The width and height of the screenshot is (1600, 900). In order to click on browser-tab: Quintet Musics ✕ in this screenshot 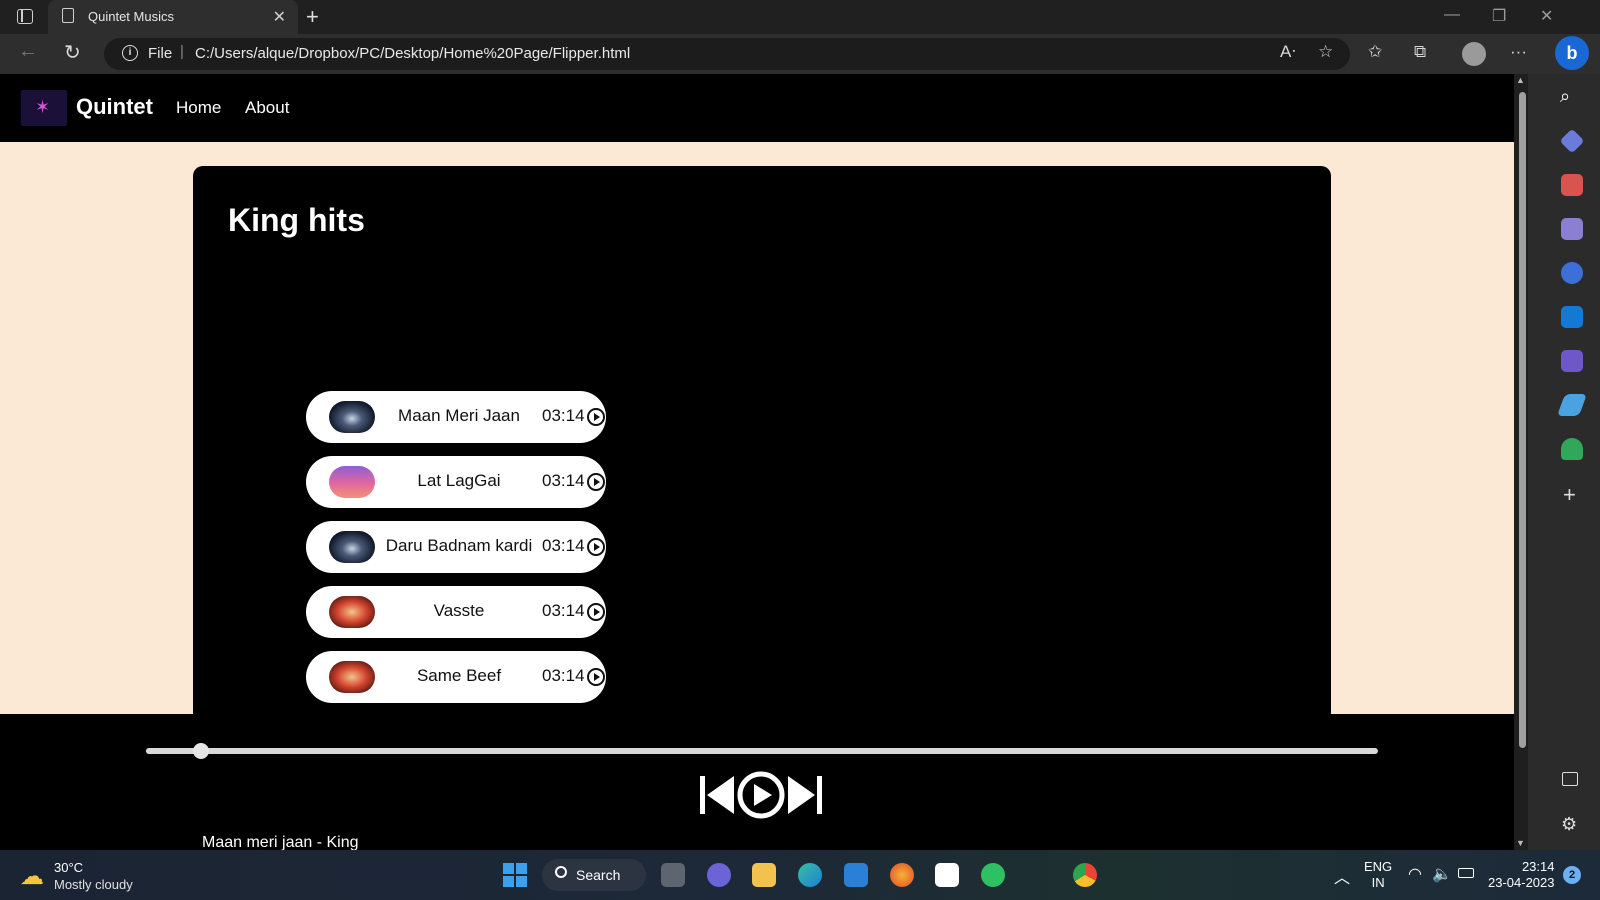, I will do `click(173, 17)`.